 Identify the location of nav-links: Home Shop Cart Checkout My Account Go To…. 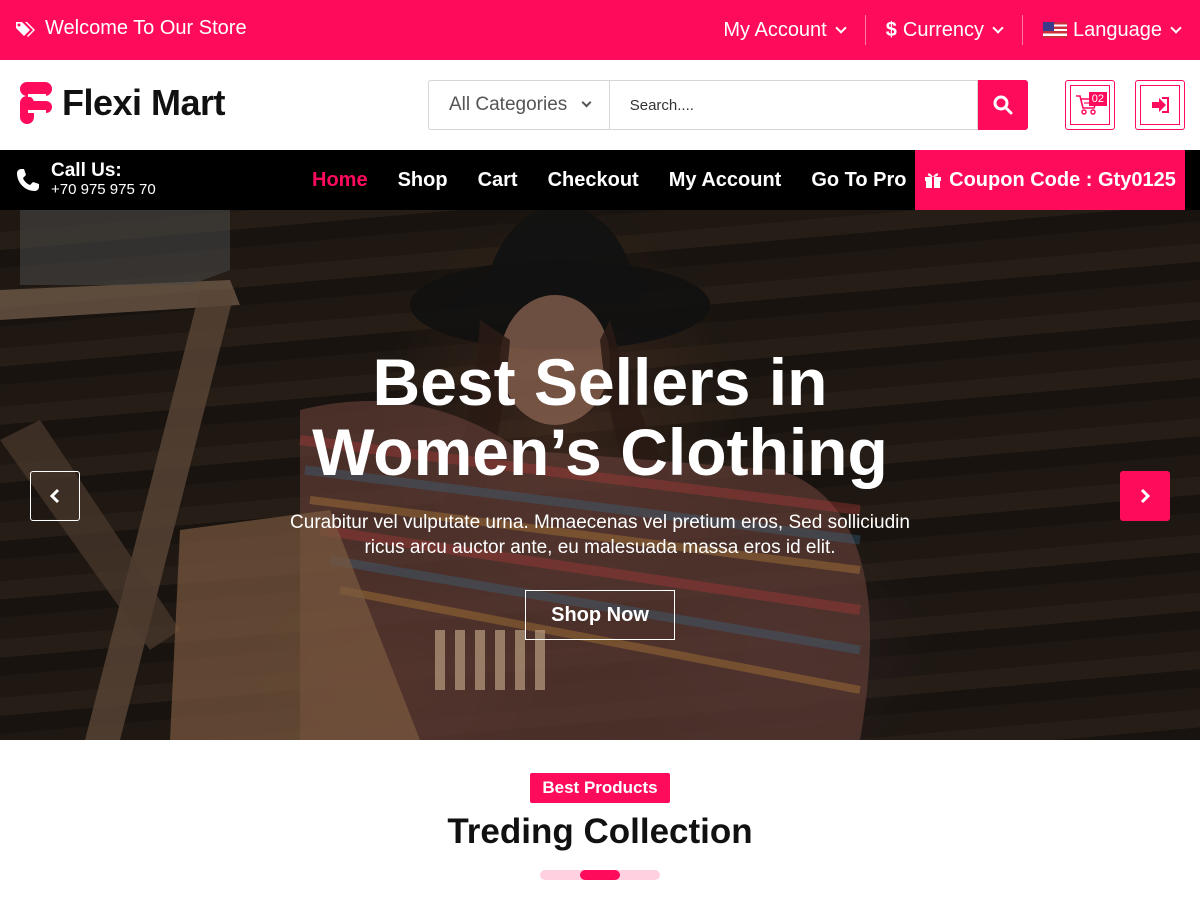
(609, 180).